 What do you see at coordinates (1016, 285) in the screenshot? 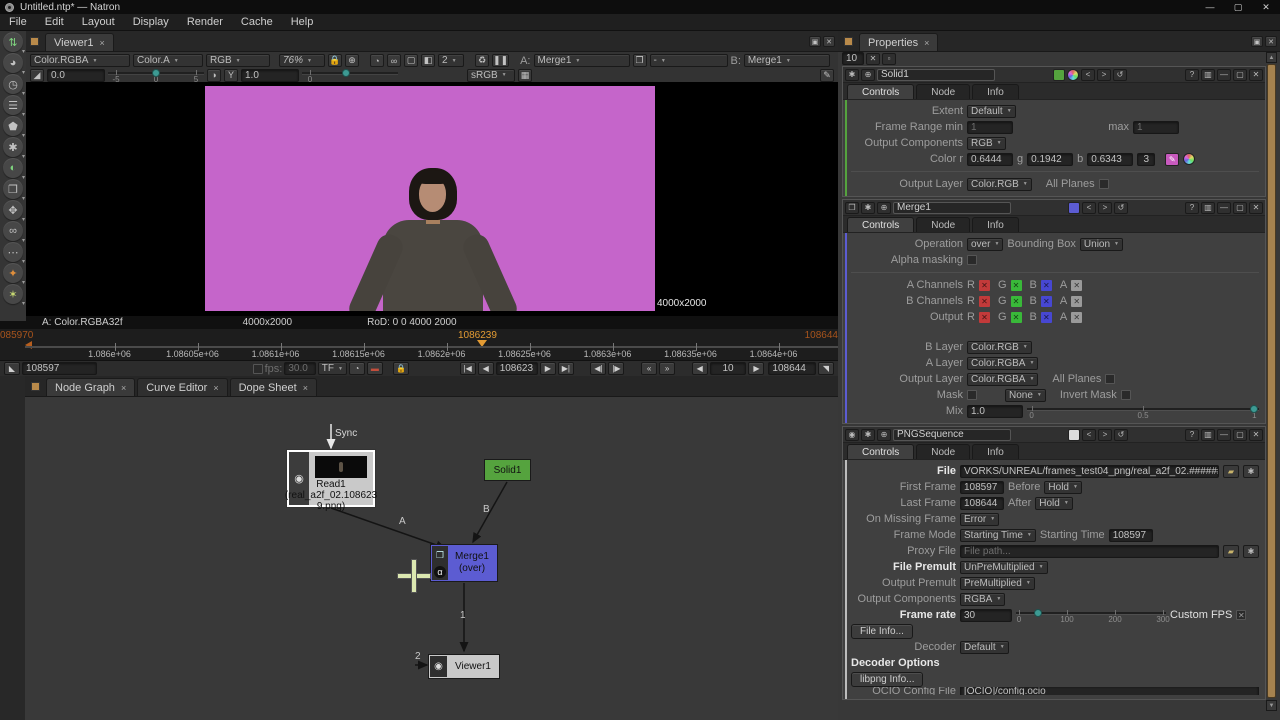
I see `a-channel-g-checkbox: ✕` at bounding box center [1016, 285].